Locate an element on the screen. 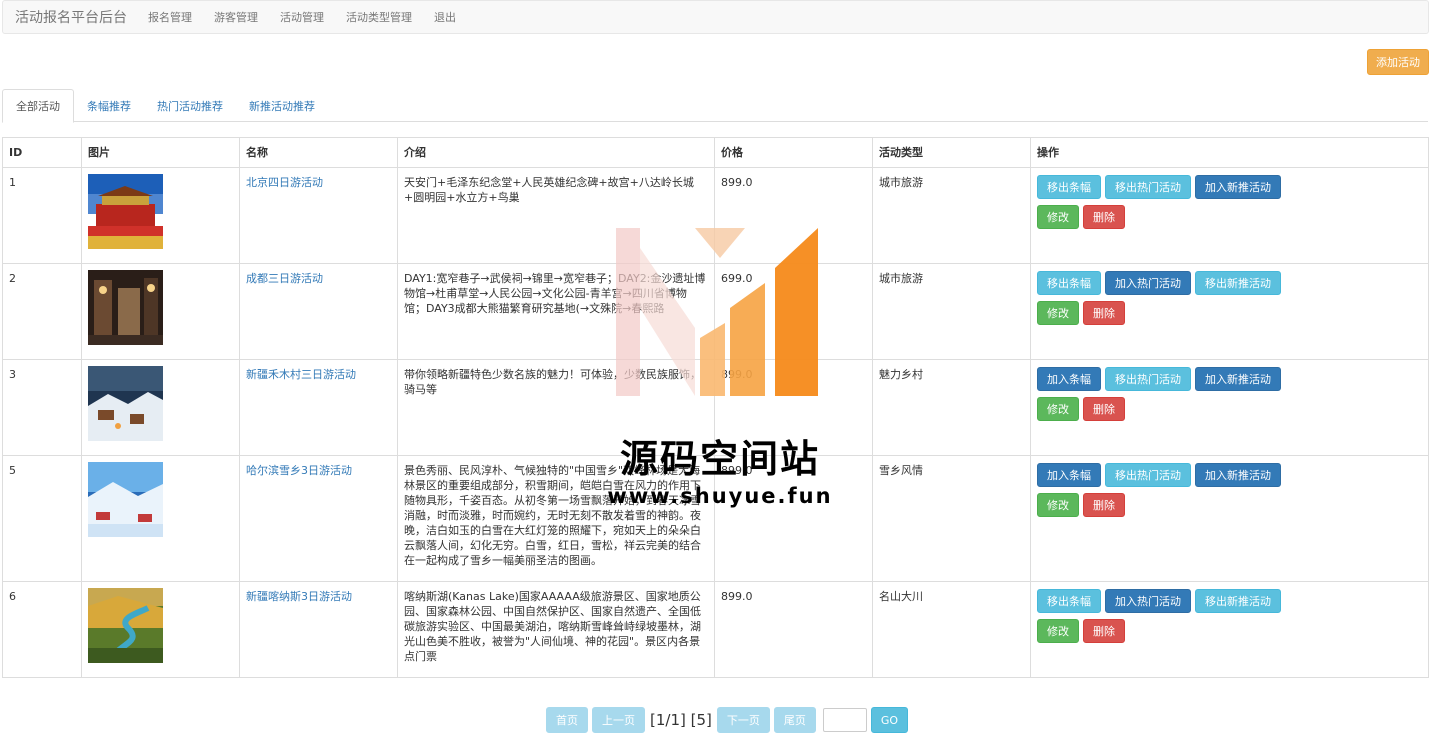 This screenshot has height=738, width=1435. cell-id: 2 is located at coordinates (42, 311).